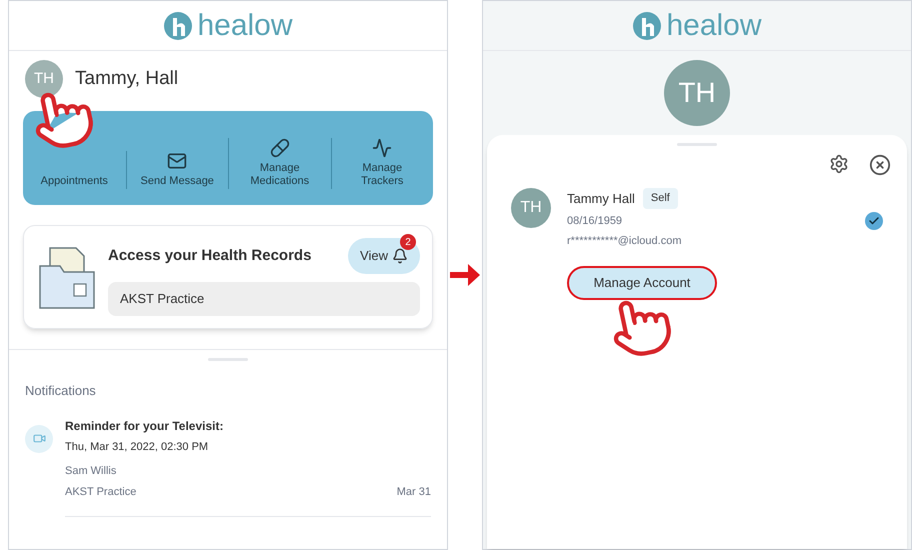  Describe the element at coordinates (400, 256) in the screenshot. I see `bell-icon` at that location.